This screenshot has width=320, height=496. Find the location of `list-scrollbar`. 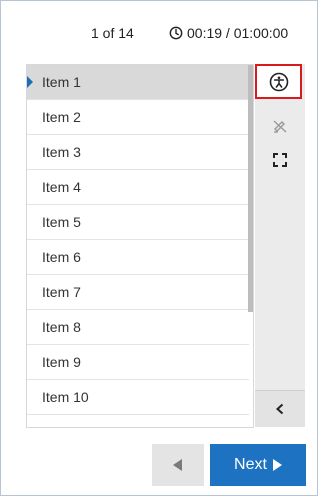

list-scrollbar is located at coordinates (250, 188).